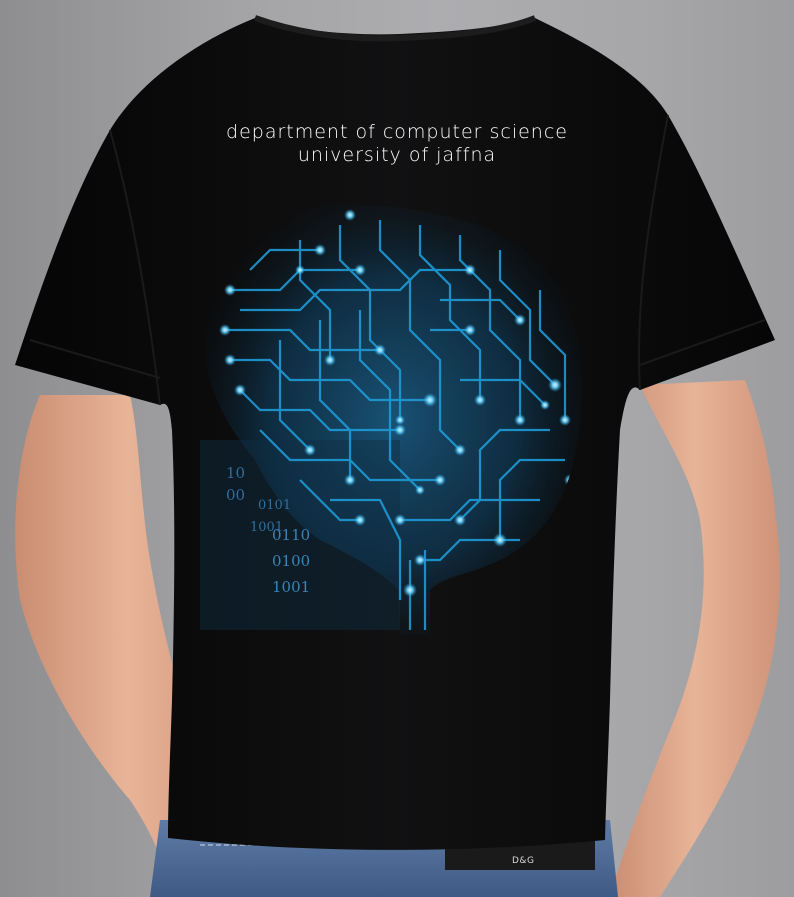 The height and width of the screenshot is (897, 794). I want to click on binary-text: 0101, so click(275, 505).